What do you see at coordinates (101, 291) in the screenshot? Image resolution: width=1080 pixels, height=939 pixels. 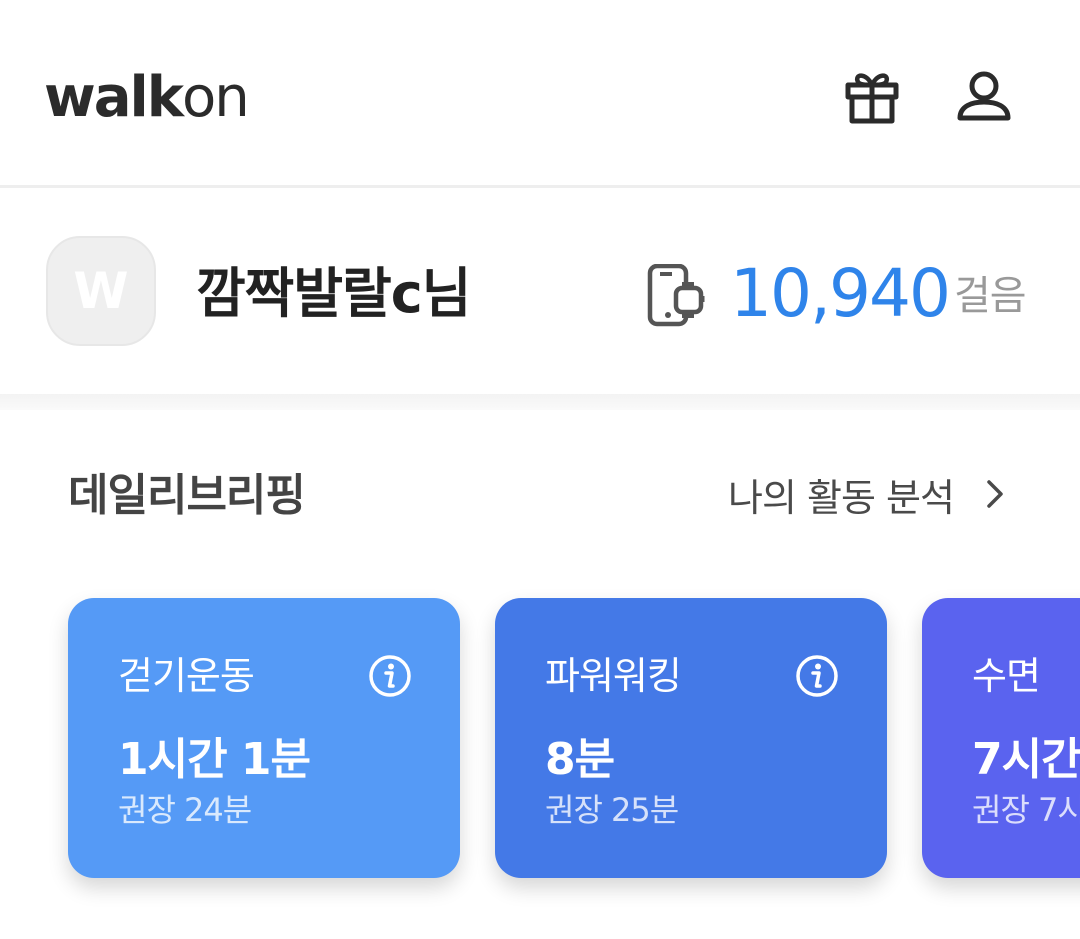 I see `avatar: W` at bounding box center [101, 291].